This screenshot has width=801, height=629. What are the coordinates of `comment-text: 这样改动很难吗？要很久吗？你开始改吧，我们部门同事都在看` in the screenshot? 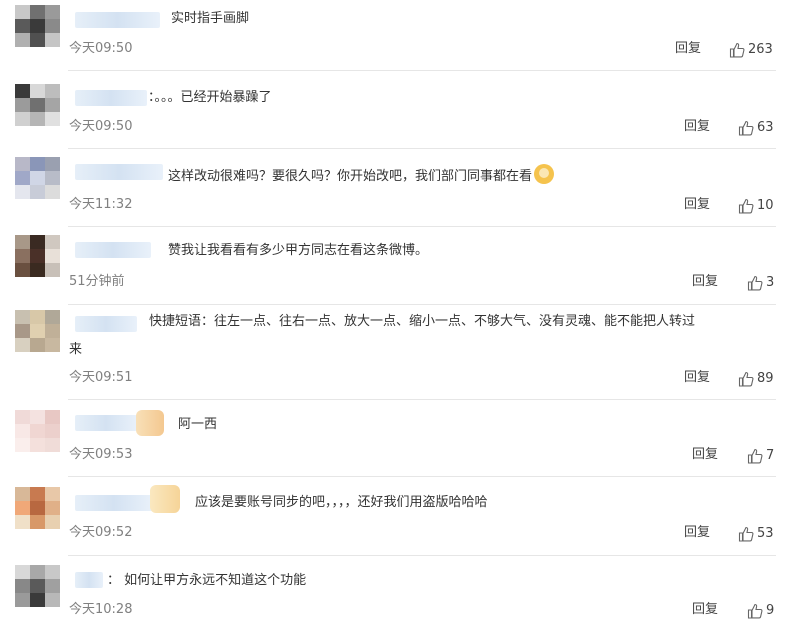 It's located at (361, 175).